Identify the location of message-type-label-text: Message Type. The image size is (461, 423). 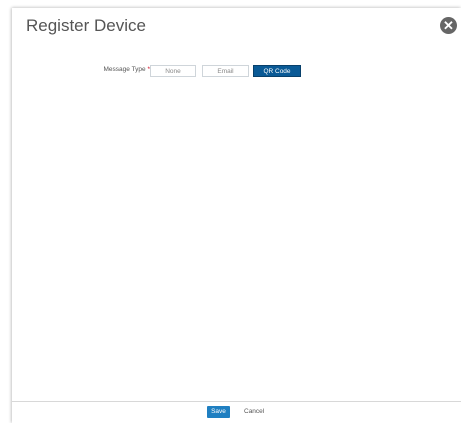
(124, 69).